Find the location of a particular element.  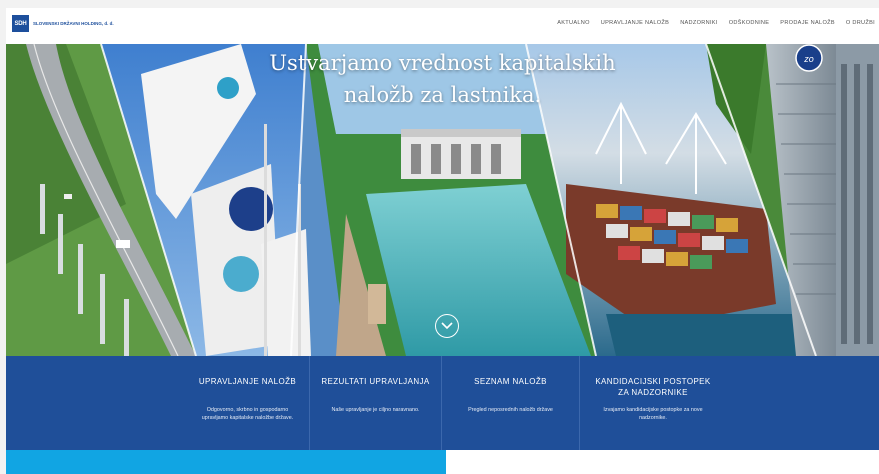

card-description: Naše upravljanje je ciljno naravnano. is located at coordinates (375, 410).